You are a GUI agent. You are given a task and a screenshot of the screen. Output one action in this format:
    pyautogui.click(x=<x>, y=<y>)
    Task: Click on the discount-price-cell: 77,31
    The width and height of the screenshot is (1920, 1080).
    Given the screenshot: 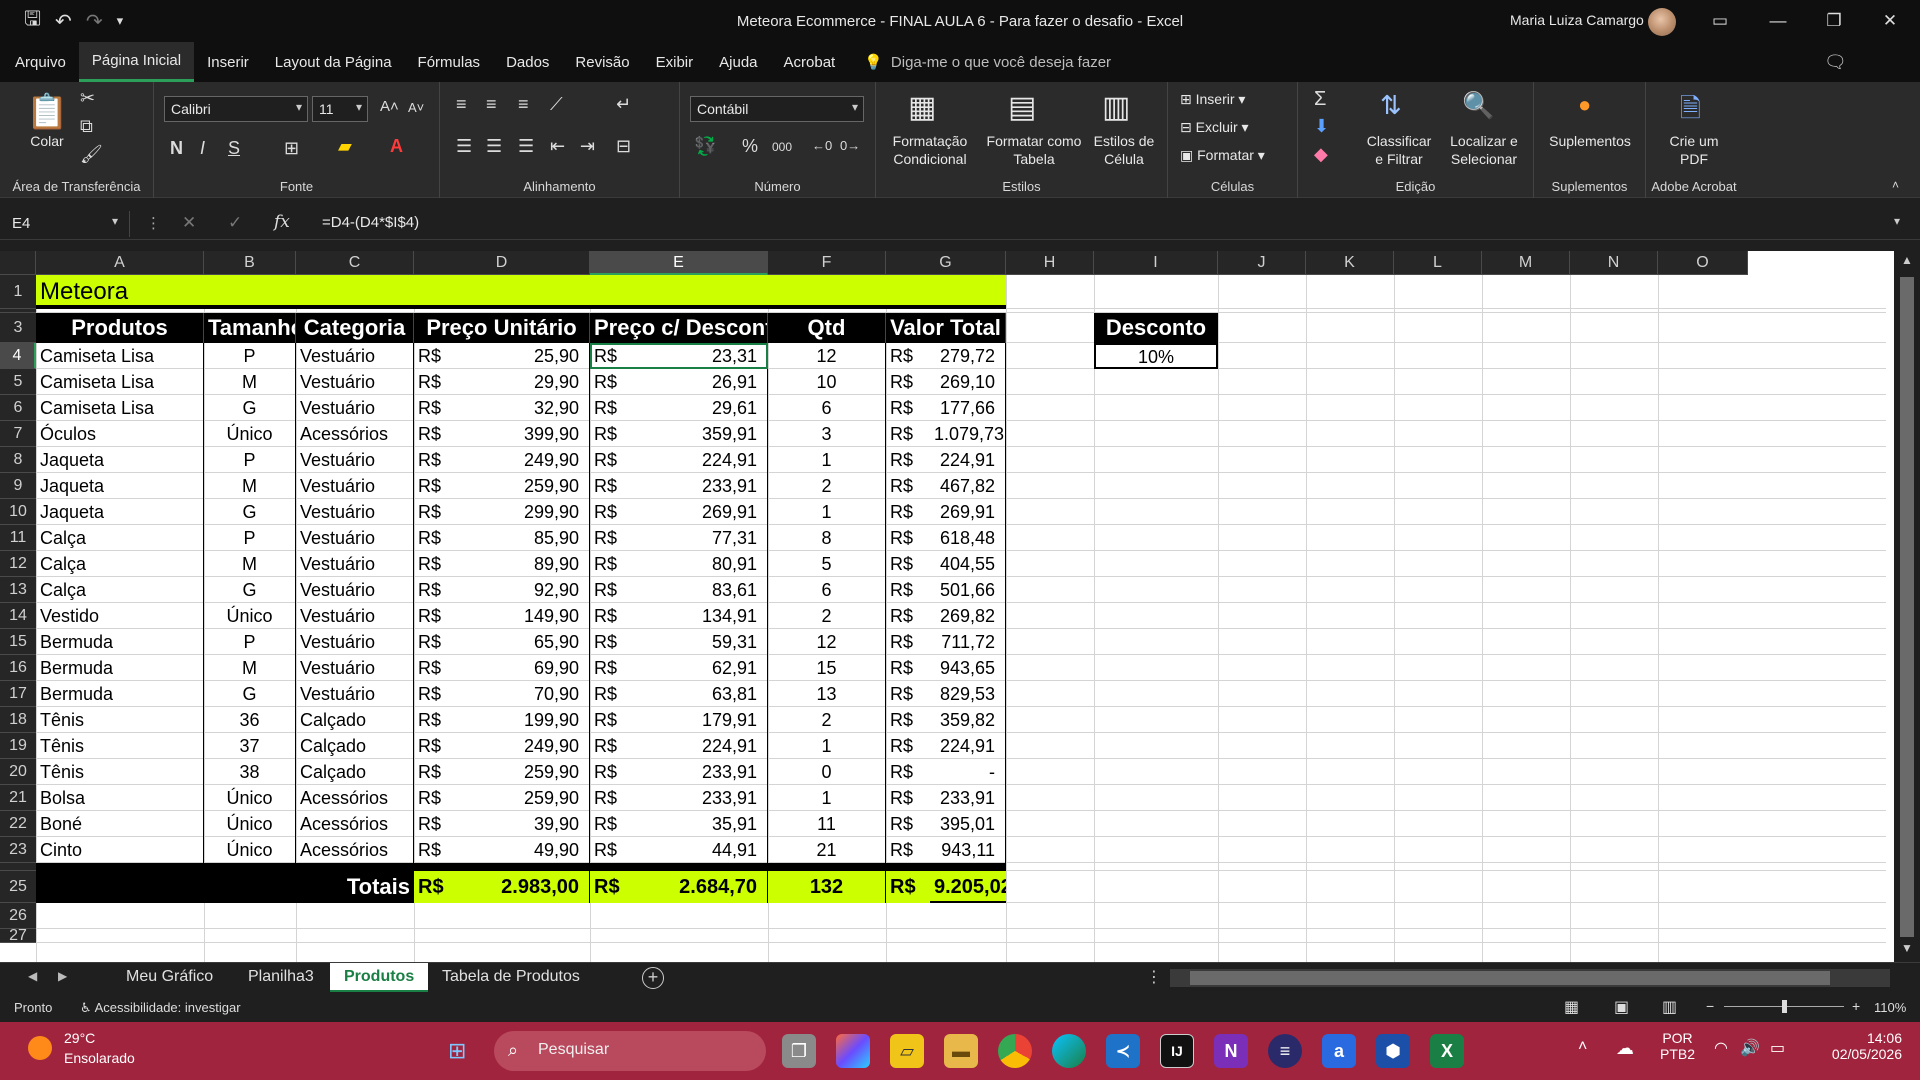 What is the action you would take?
    pyautogui.click(x=701, y=538)
    